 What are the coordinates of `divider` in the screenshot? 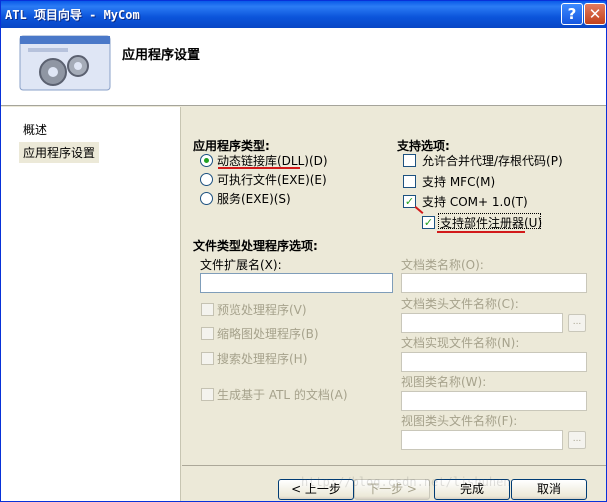 It's located at (394, 465).